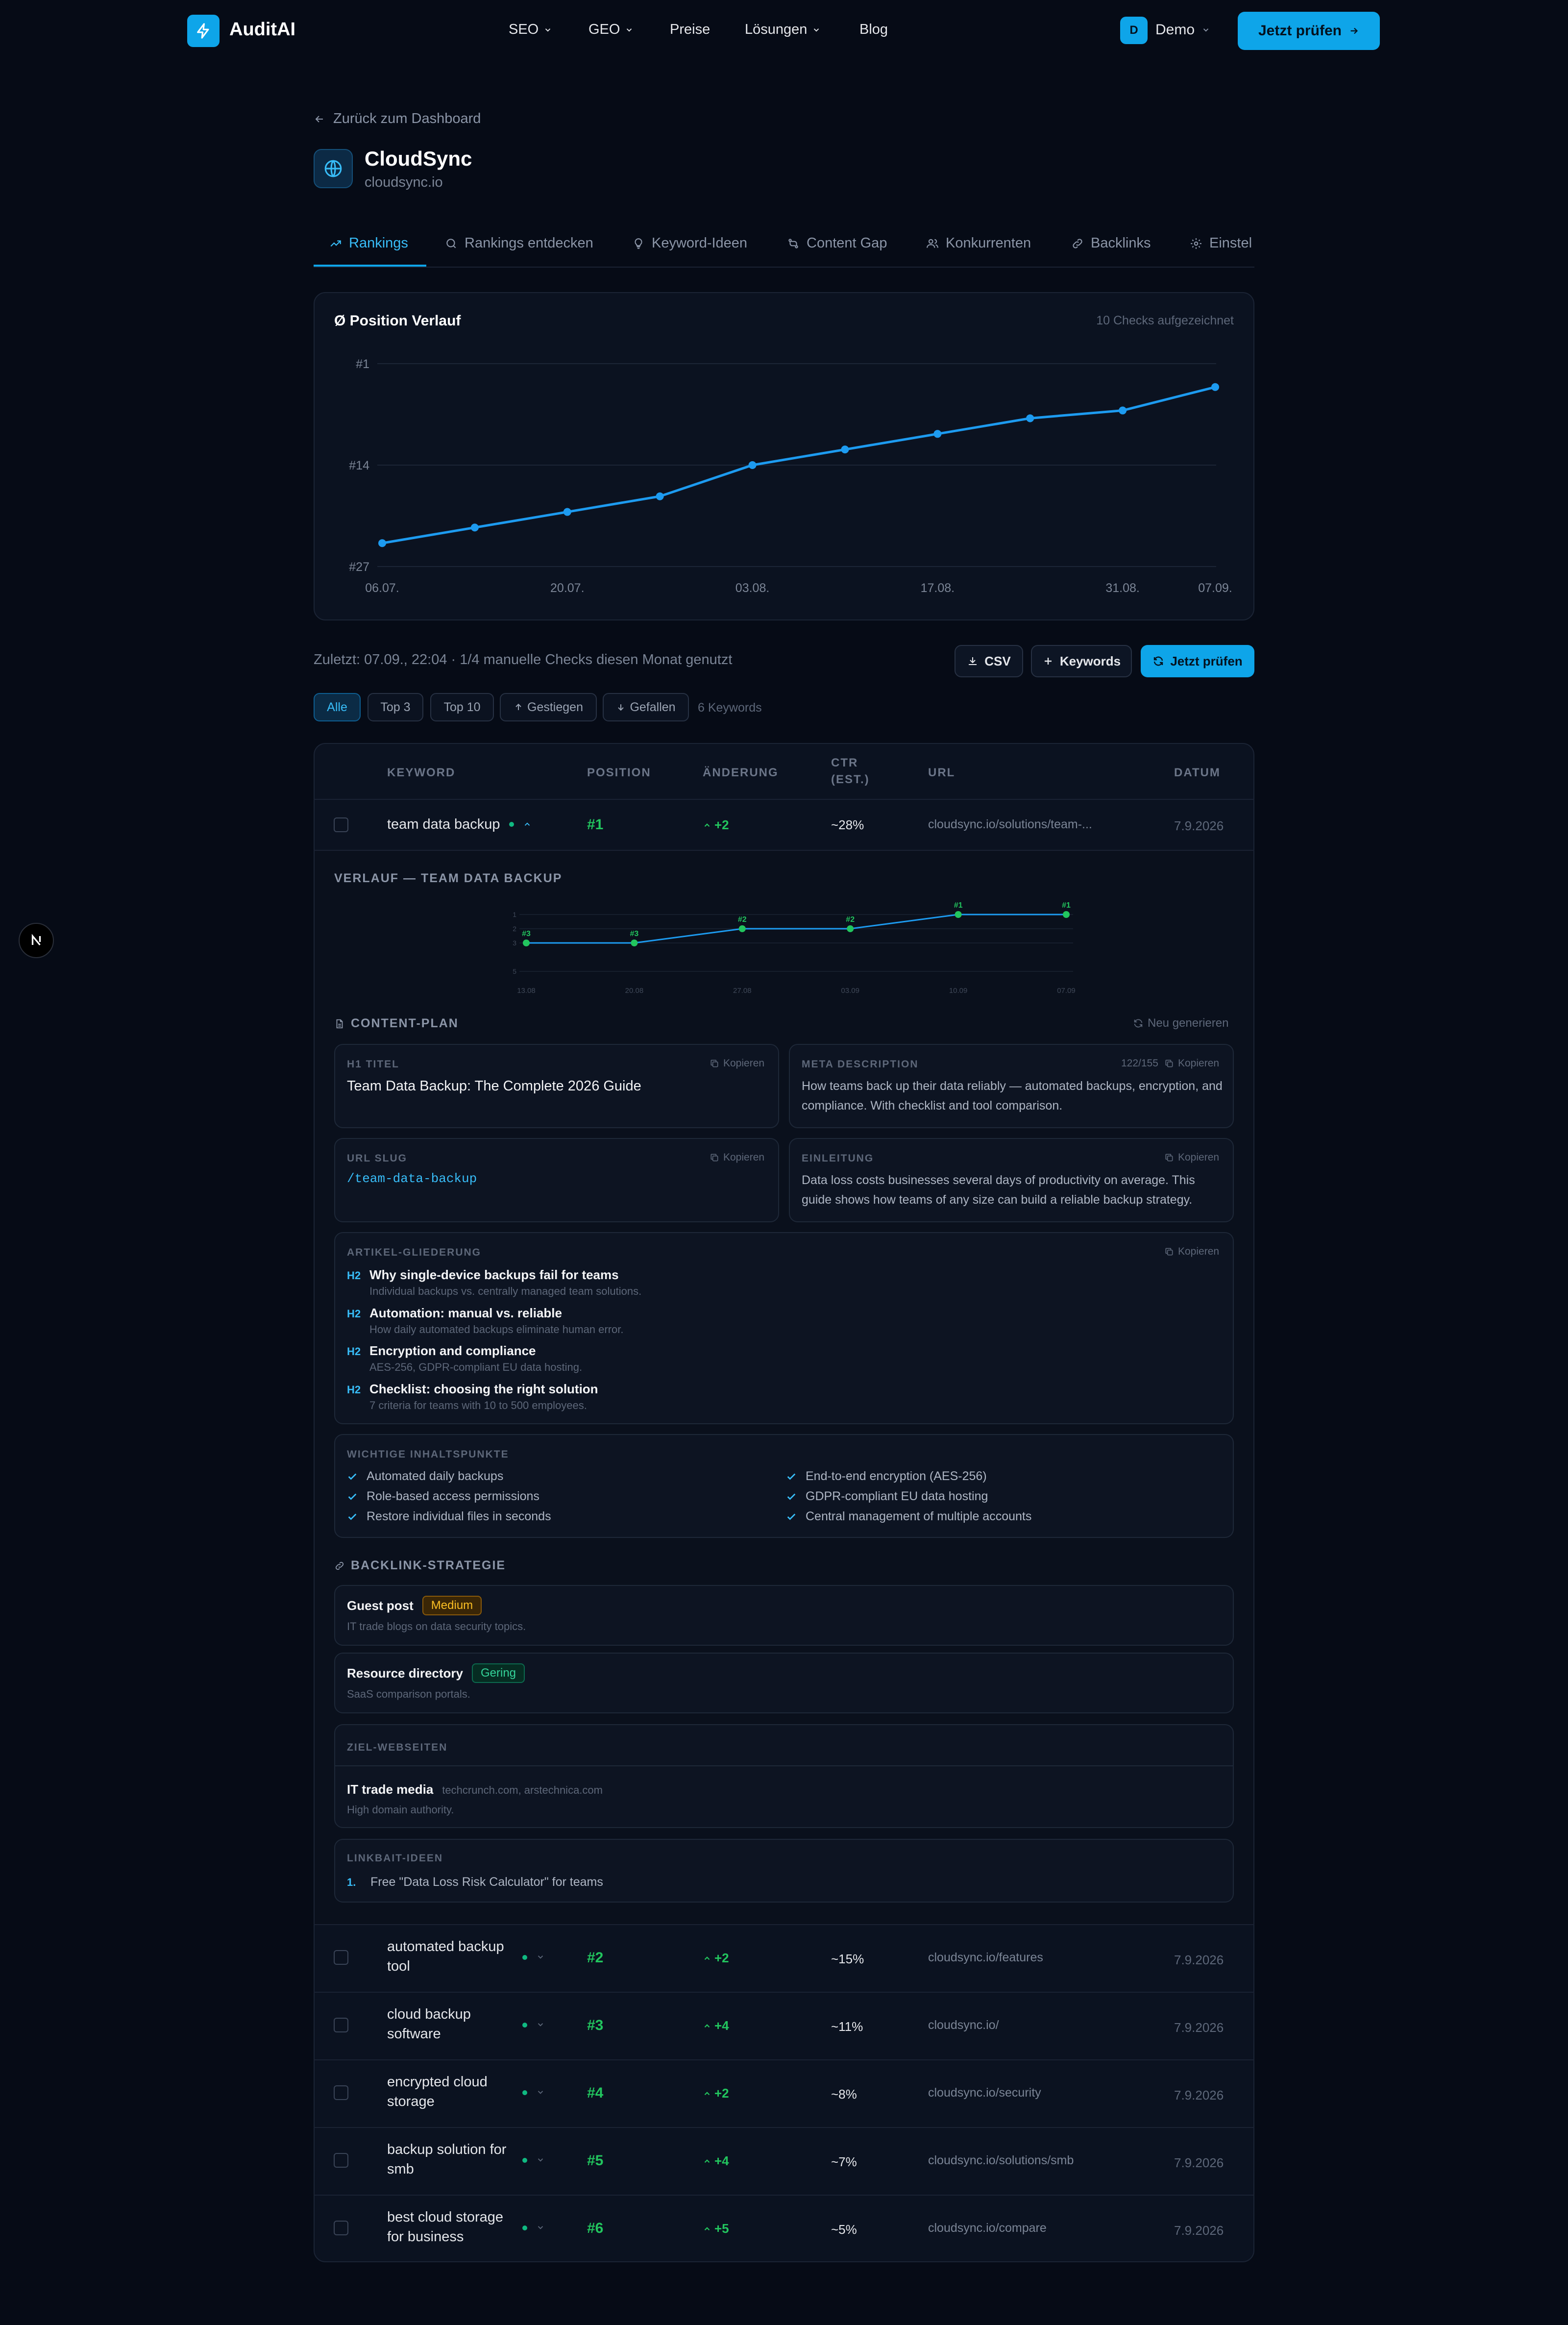  I want to click on nav-blog: Blog, so click(873, 30).